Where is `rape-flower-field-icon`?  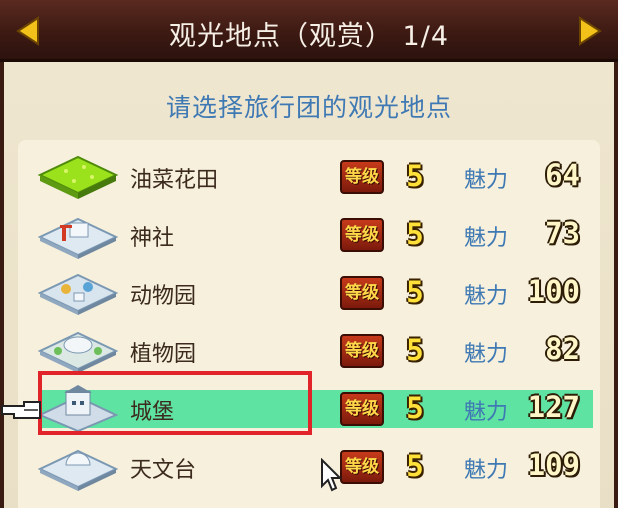
rape-flower-field-icon is located at coordinates (78, 177).